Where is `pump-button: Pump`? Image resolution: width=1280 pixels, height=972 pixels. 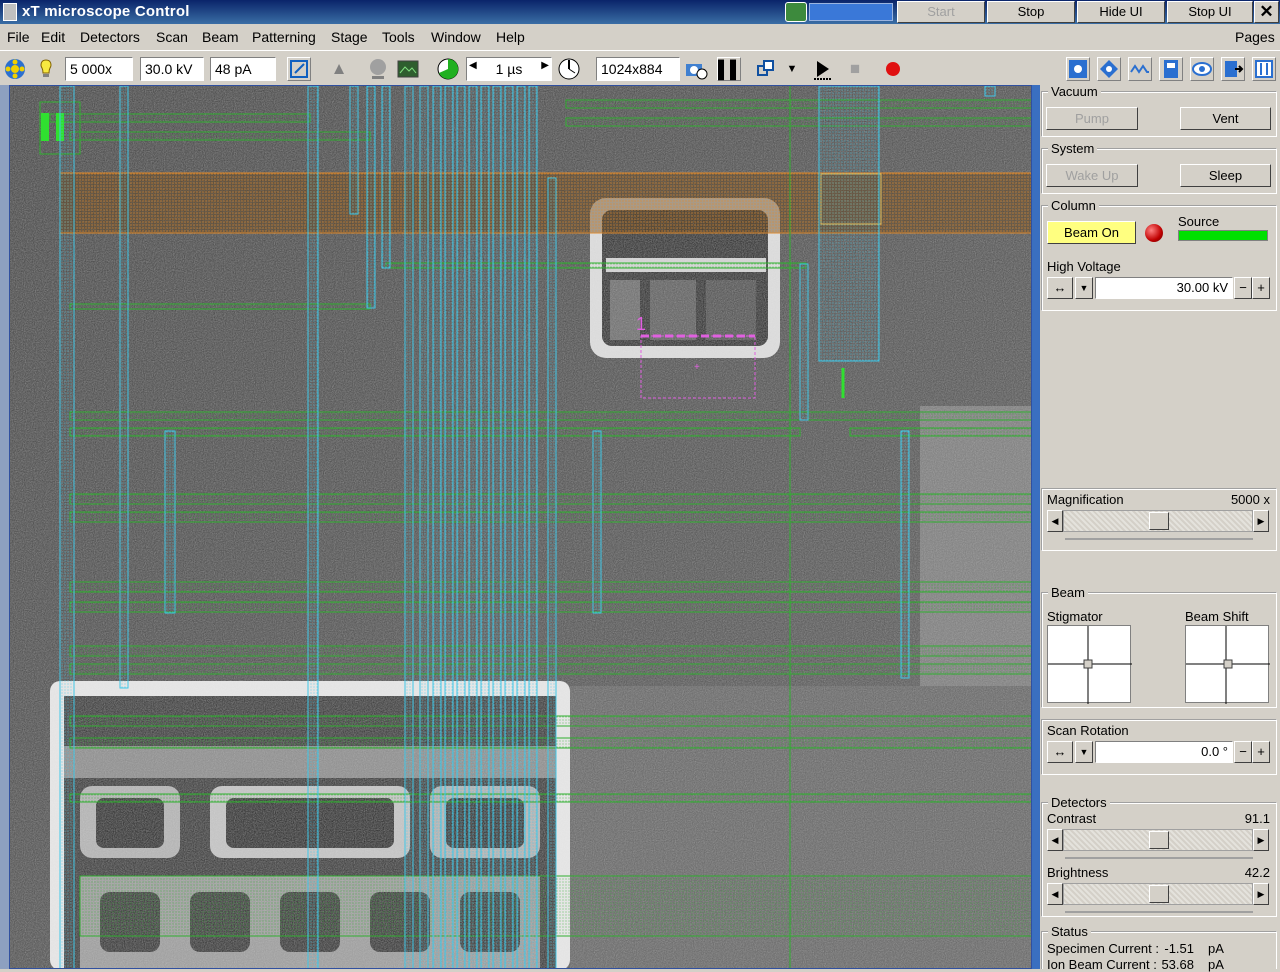
pump-button: Pump is located at coordinates (1092, 118).